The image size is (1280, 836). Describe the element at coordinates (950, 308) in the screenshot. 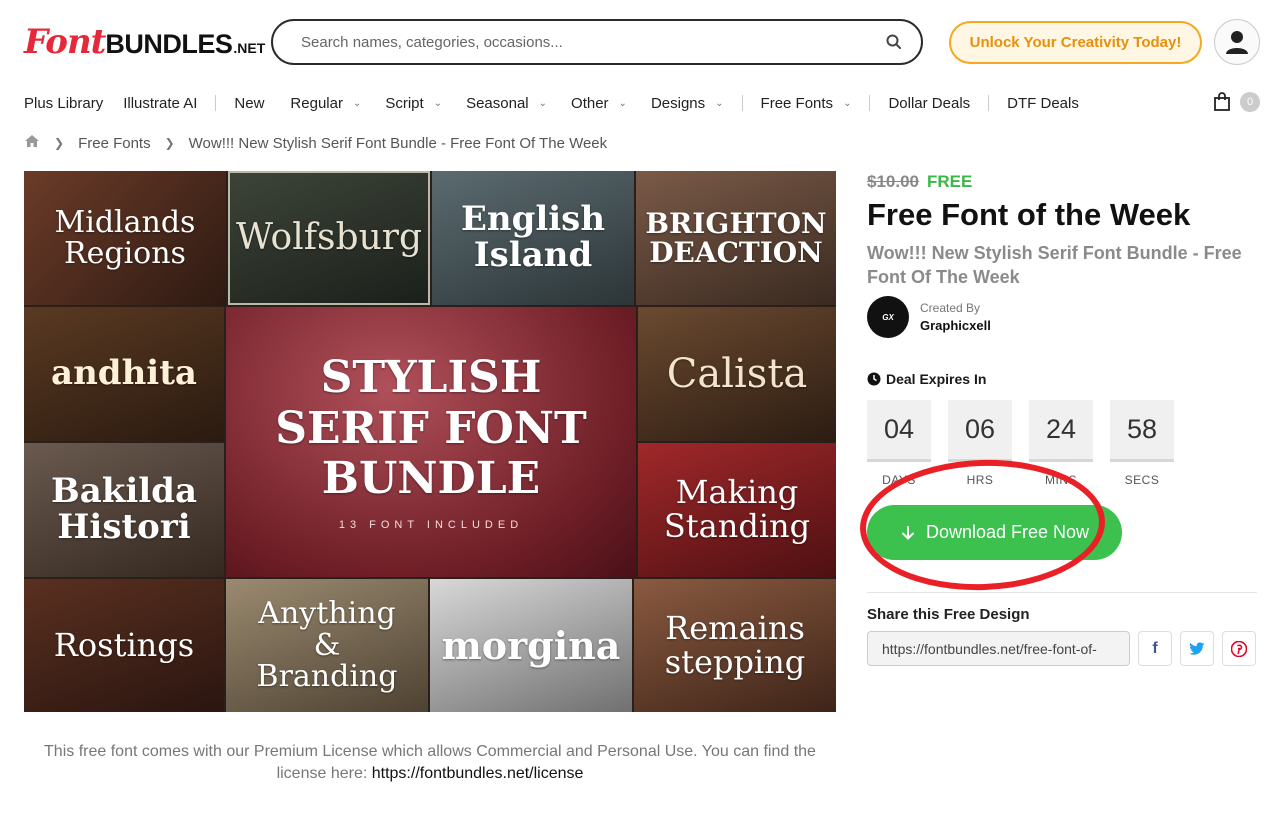

I see `created-by-label: Created By` at that location.